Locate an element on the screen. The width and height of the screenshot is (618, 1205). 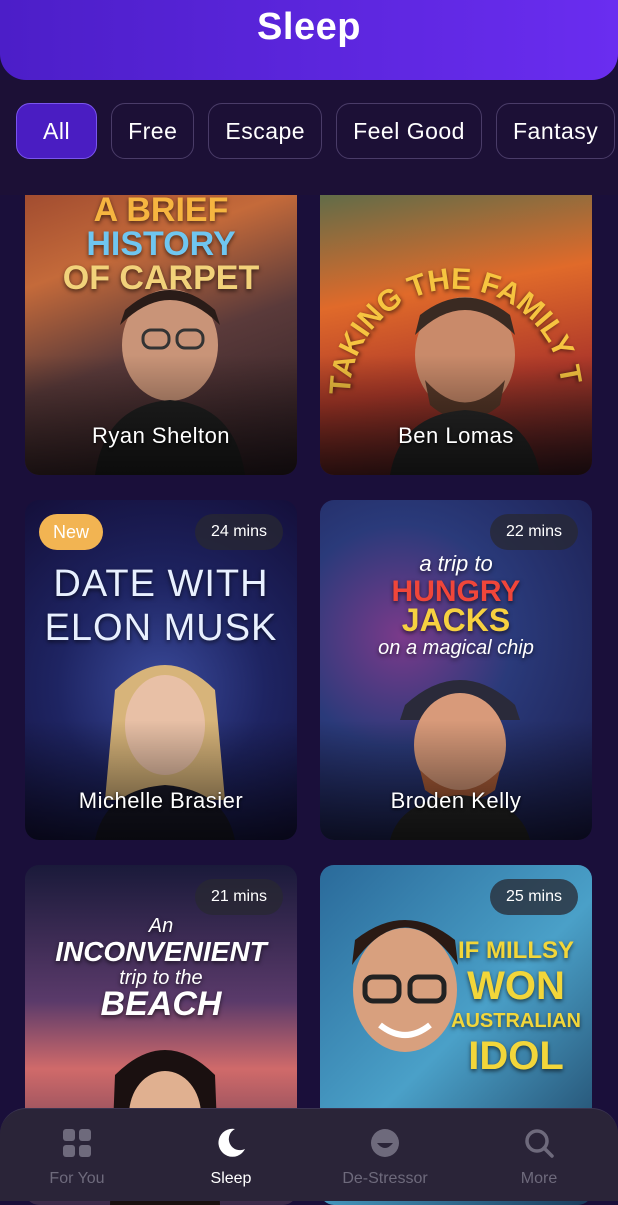
duration-badge: 24 mins is located at coordinates (238, 532).